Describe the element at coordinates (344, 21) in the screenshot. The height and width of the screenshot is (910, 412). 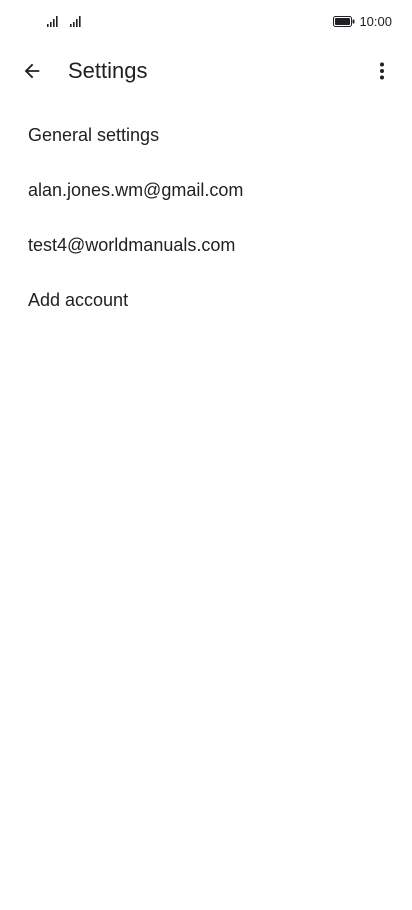
I see `battery-icon` at that location.